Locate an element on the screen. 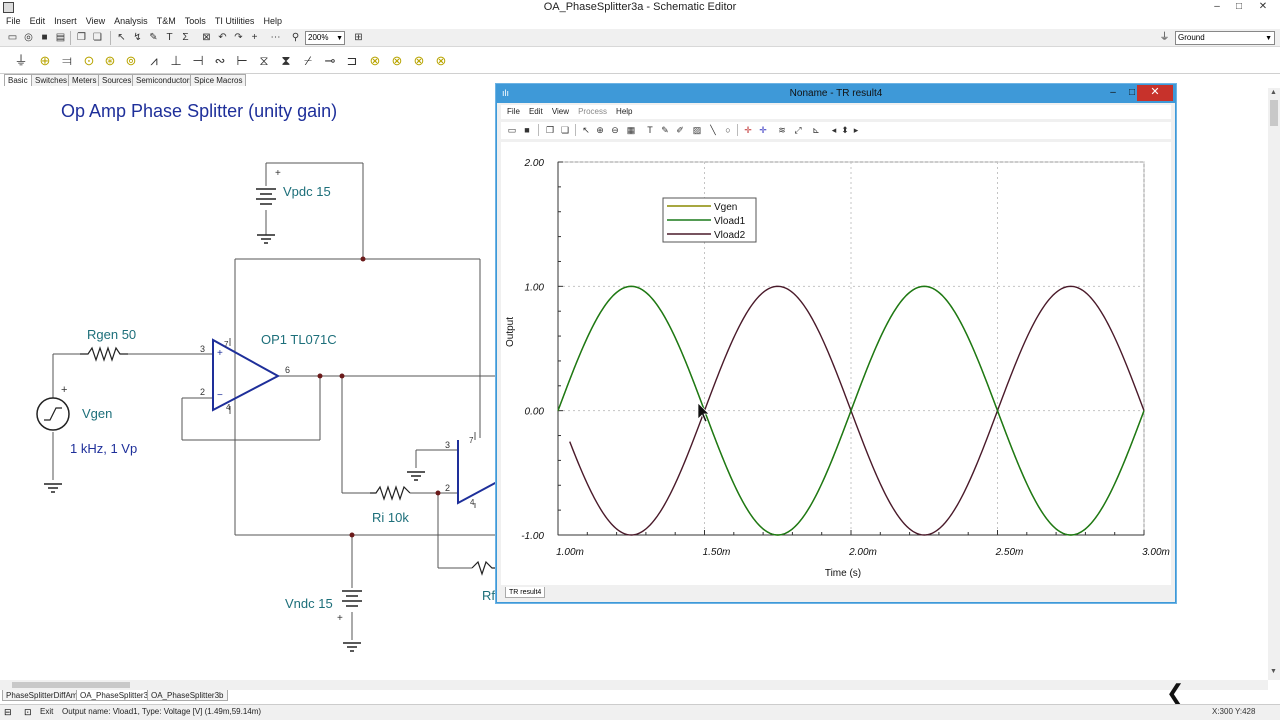 Image resolution: width=1280 pixels, height=720 pixels. menu-ti-utilities: TI Utilities is located at coordinates (235, 21).